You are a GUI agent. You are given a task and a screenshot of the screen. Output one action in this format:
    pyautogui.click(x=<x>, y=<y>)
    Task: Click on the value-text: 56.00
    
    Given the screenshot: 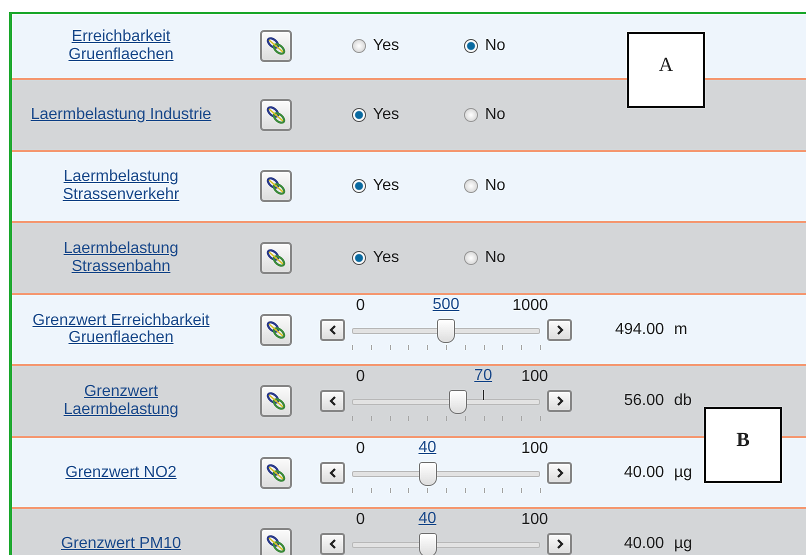 What is the action you would take?
    pyautogui.click(x=643, y=401)
    